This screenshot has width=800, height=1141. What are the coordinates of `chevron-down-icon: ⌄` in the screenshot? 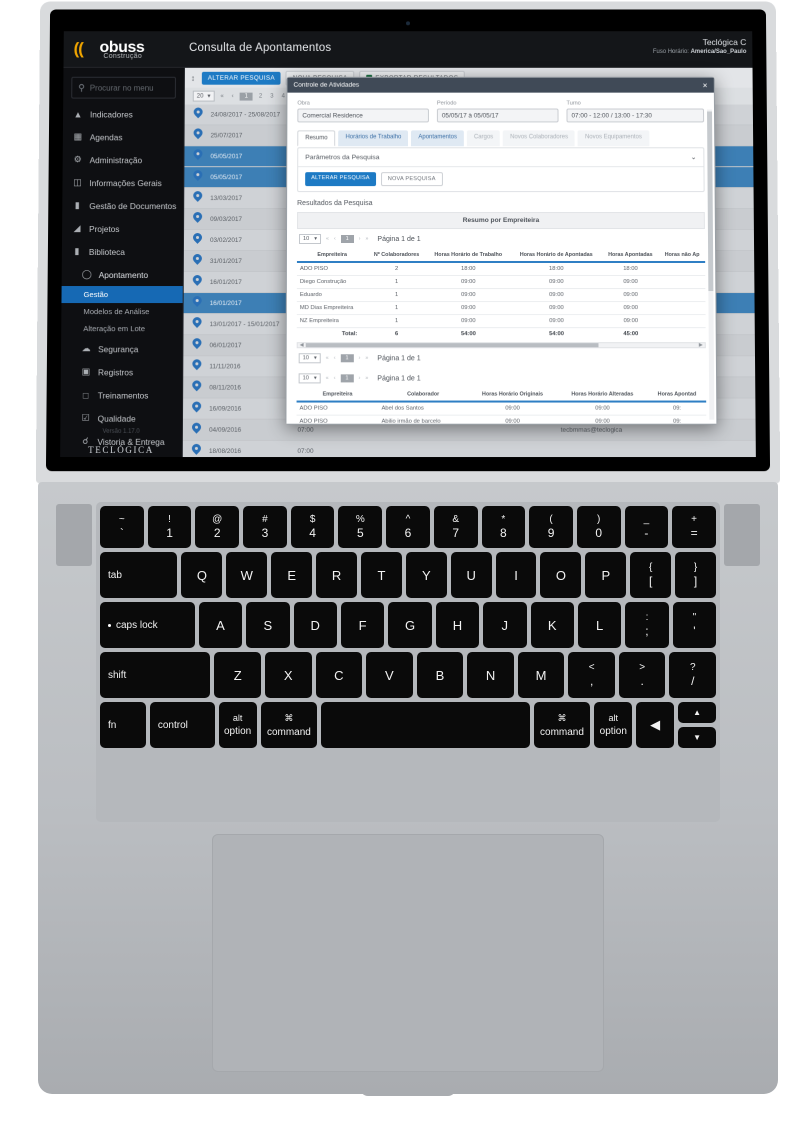 It's located at (694, 157).